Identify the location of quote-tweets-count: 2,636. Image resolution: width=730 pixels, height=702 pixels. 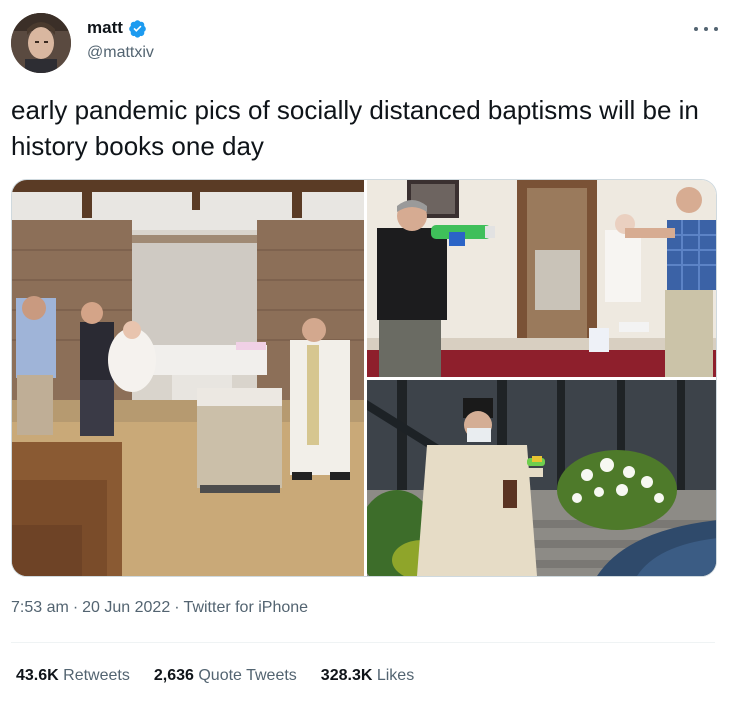
(173, 675).